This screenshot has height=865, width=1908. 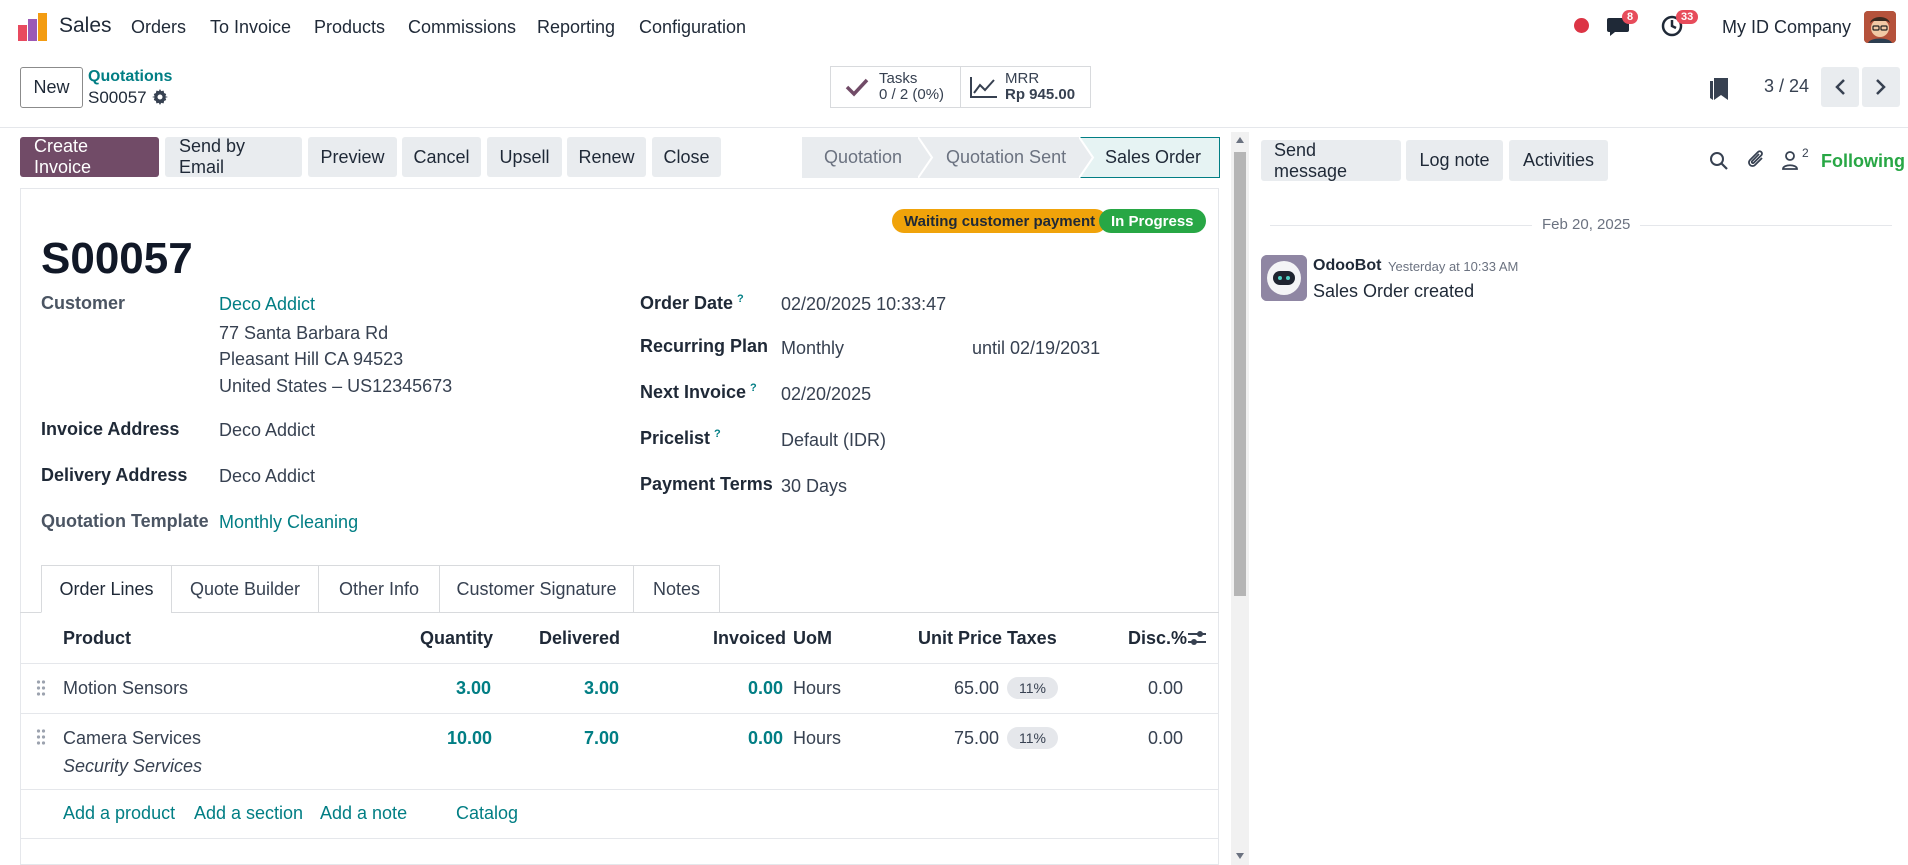 What do you see at coordinates (160, 97) in the screenshot?
I see `gear-icon` at bounding box center [160, 97].